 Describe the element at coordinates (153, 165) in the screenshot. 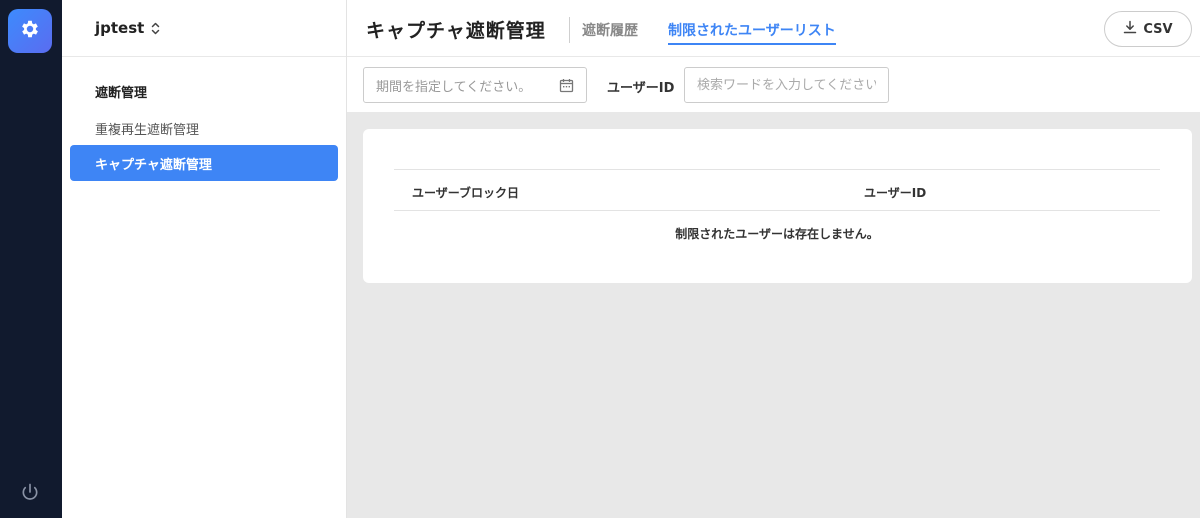

I see `sidebar-item-label: キャプチャ遮断管理` at that location.